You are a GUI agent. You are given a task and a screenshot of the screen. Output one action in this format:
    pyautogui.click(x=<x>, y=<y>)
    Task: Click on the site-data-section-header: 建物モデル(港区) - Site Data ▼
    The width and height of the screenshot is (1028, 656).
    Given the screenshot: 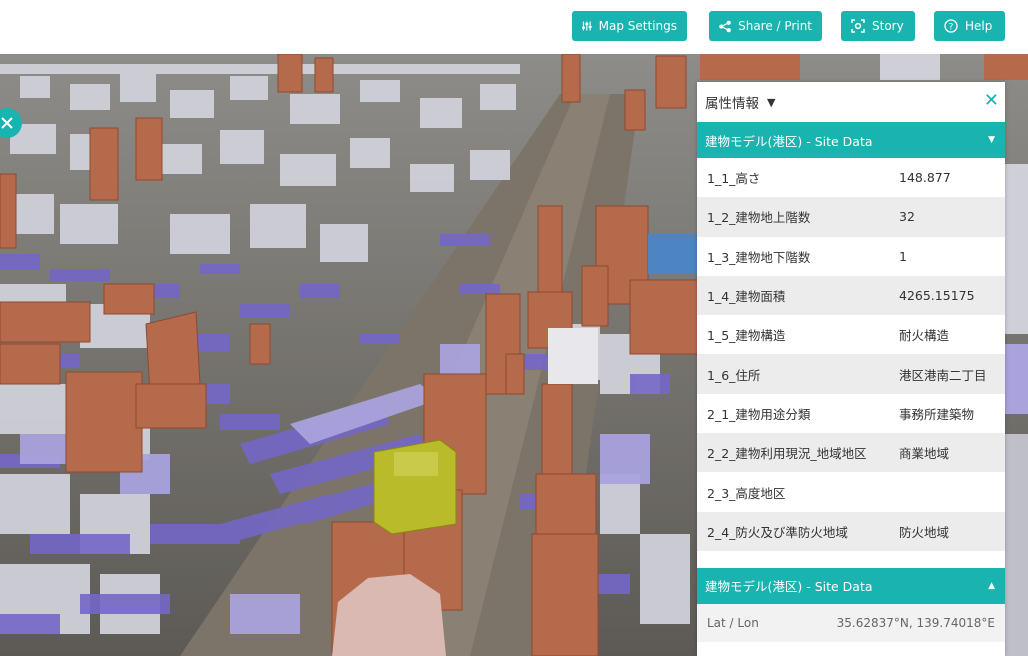 What is the action you would take?
    pyautogui.click(x=851, y=140)
    